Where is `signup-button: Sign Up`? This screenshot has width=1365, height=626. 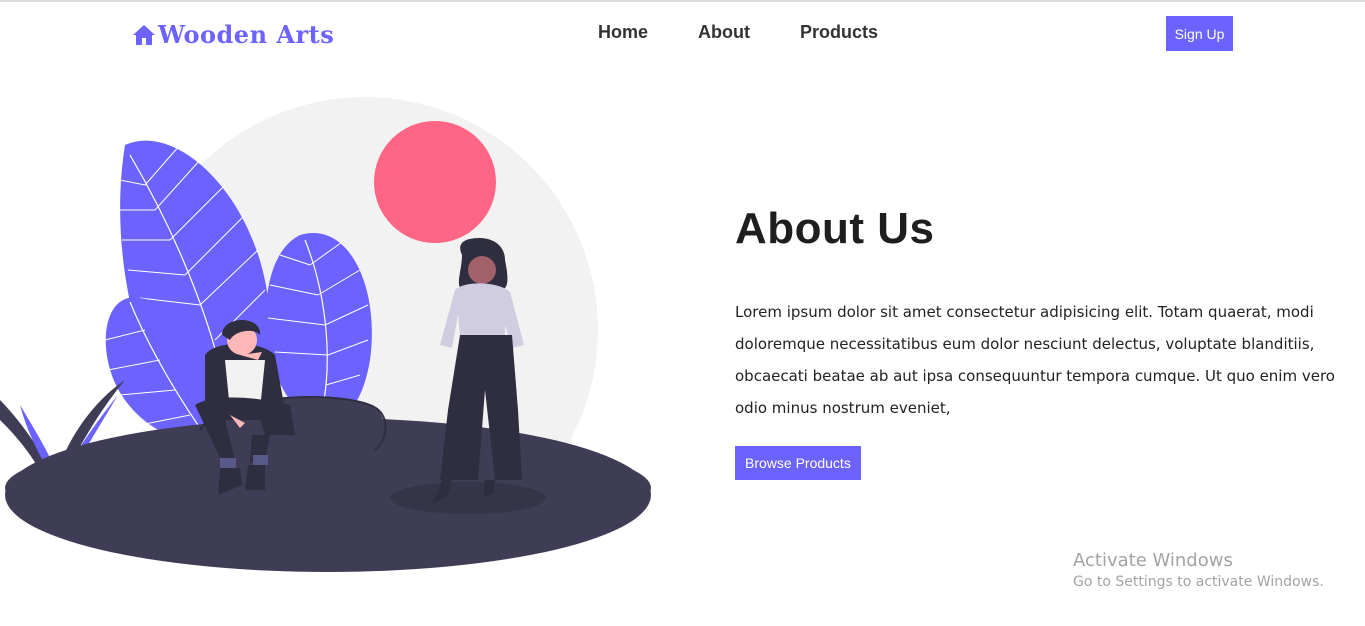 signup-button: Sign Up is located at coordinates (1199, 33).